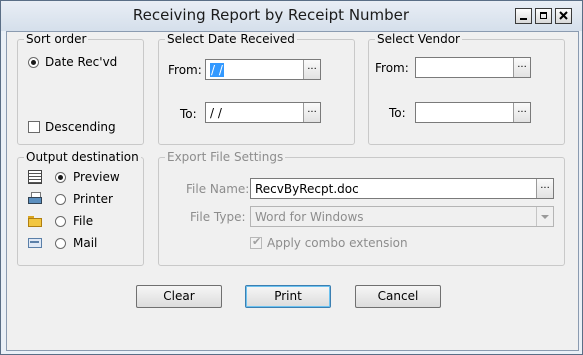 The height and width of the screenshot is (355, 583). Describe the element at coordinates (179, 296) in the screenshot. I see `clear-button: Clear` at that location.